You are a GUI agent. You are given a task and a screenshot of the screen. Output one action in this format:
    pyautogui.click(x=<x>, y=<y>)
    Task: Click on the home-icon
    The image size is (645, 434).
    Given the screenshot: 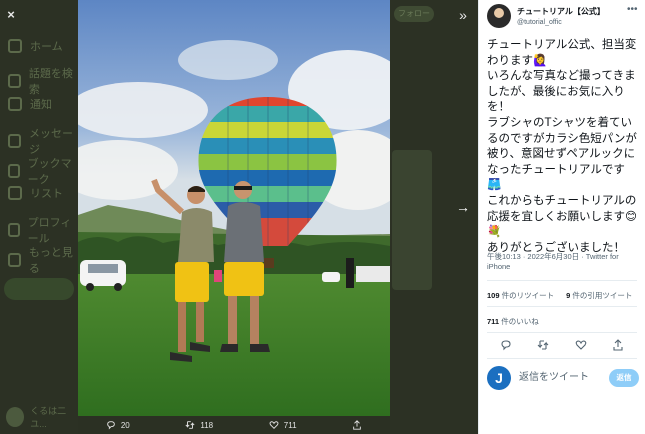 What is the action you would take?
    pyautogui.click(x=15, y=46)
    